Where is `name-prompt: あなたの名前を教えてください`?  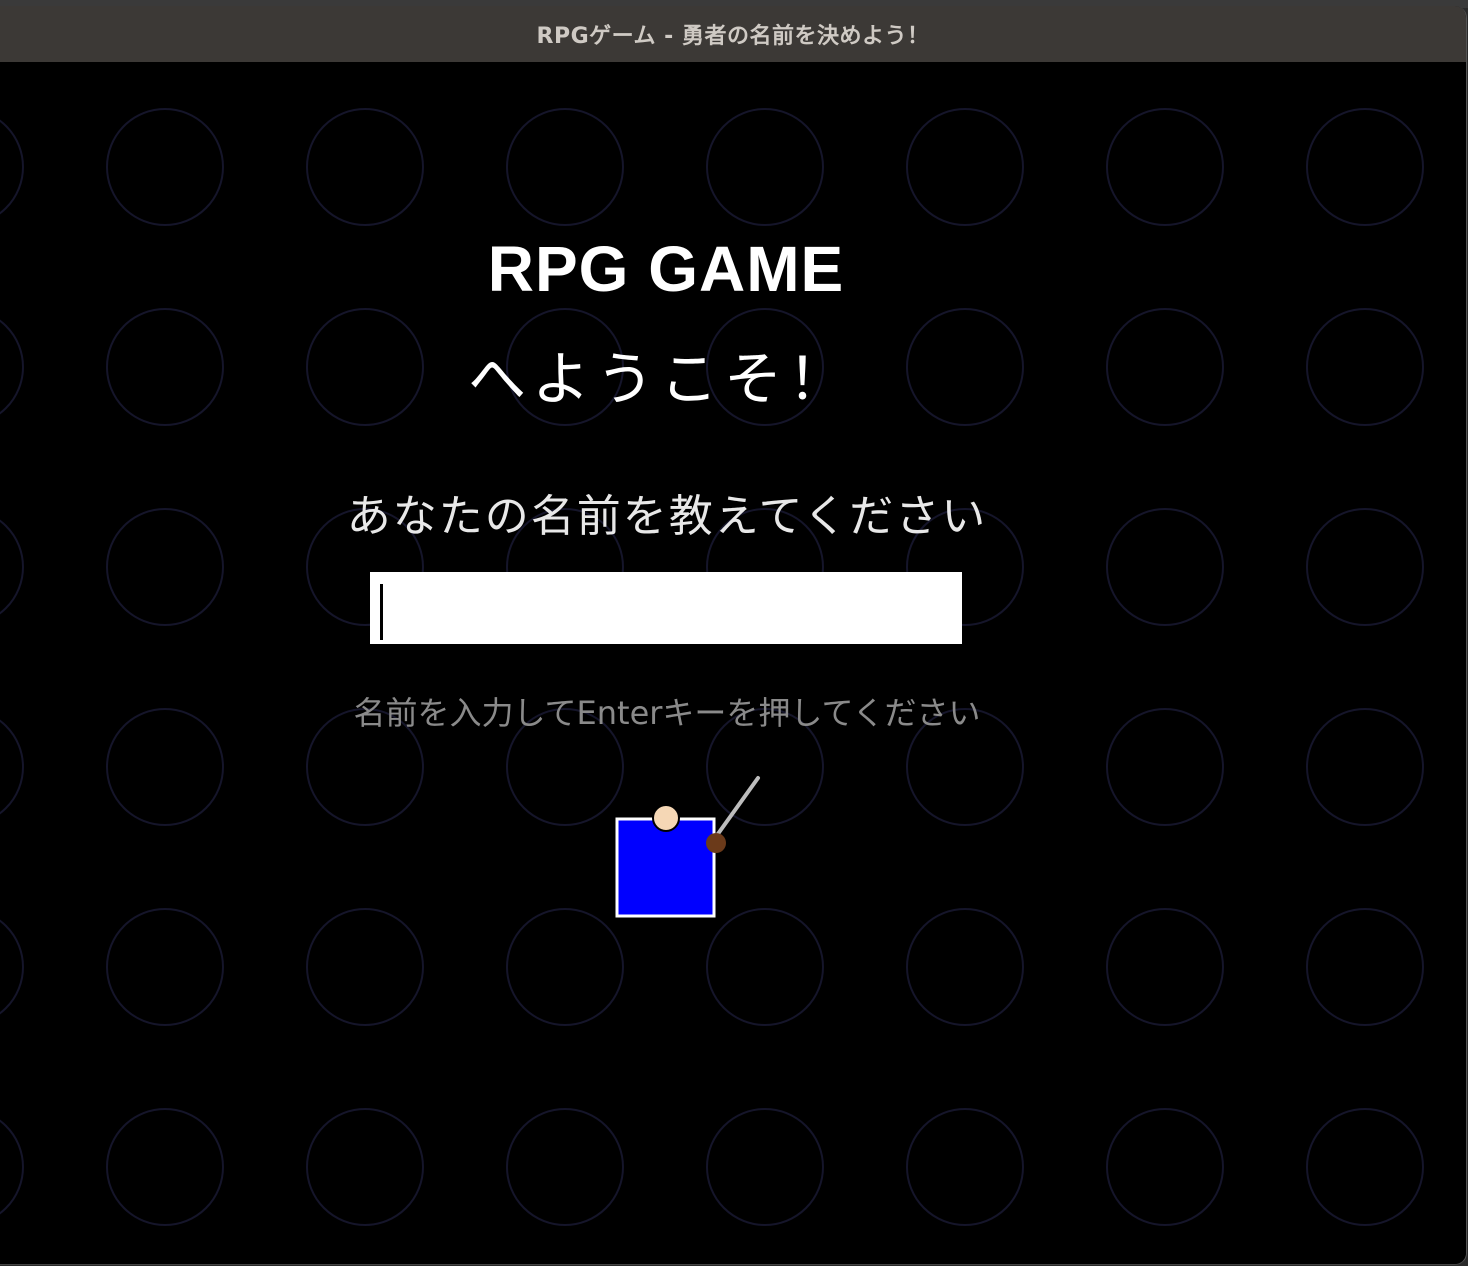 name-prompt: あなたの名前を教えてください is located at coordinates (667, 516).